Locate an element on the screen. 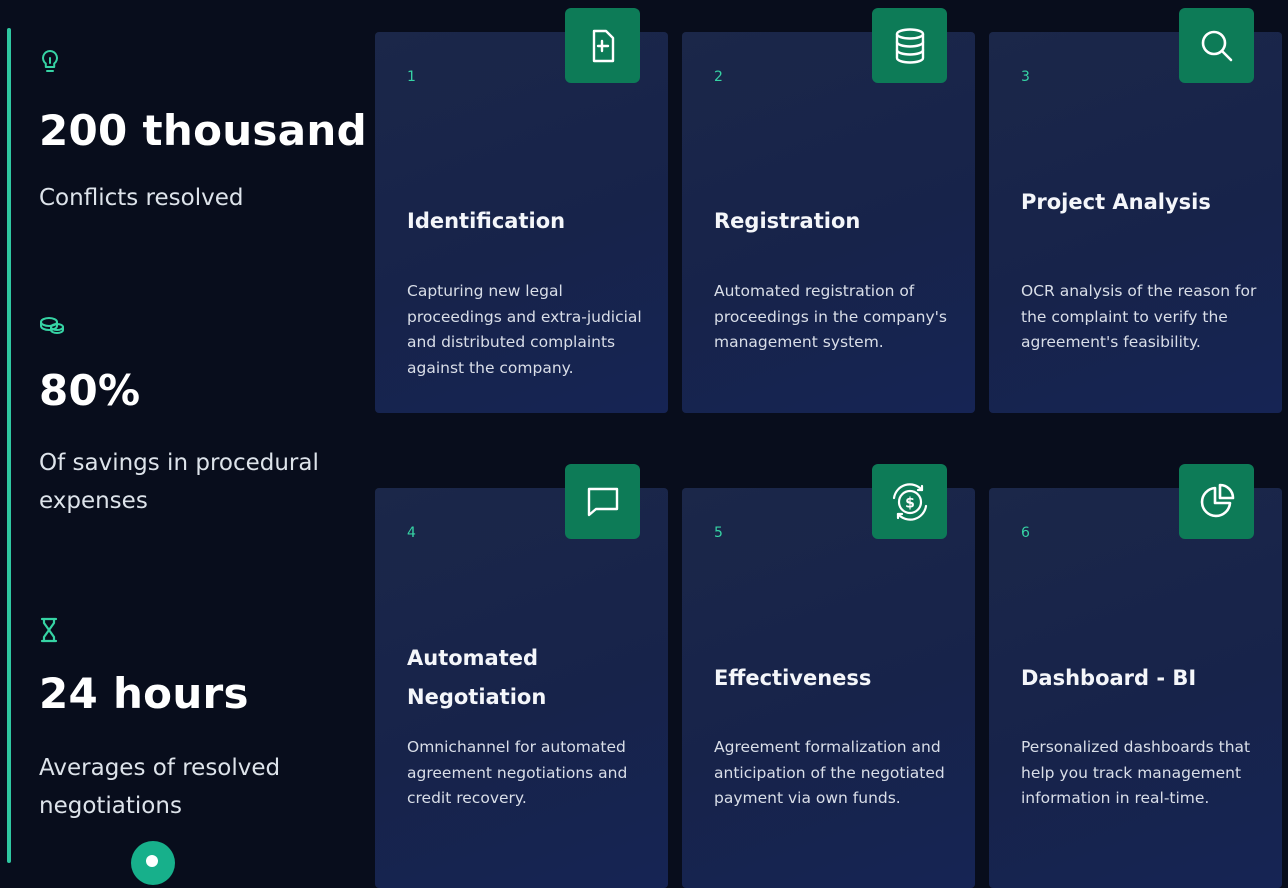 This screenshot has height=888, width=1288. stat-label-conflicts: Conflicts resolved is located at coordinates (141, 198).